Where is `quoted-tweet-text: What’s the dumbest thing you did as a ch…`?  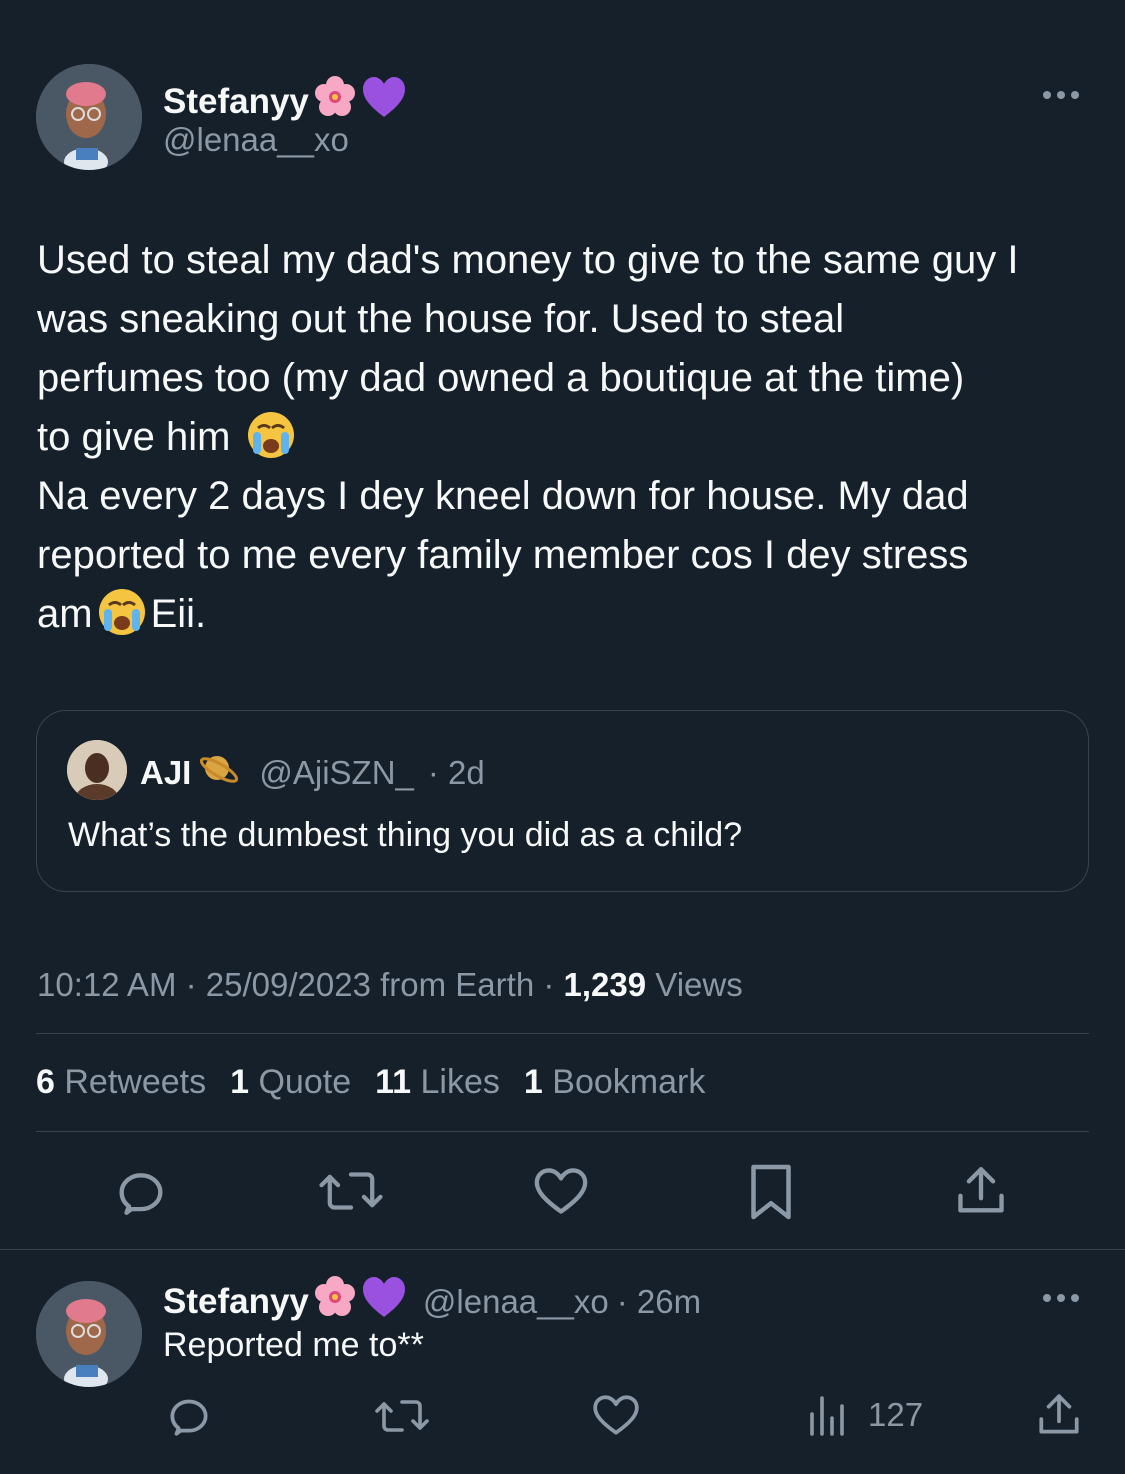 quoted-tweet-text: What’s the dumbest thing you did as a ch… is located at coordinates (405, 835).